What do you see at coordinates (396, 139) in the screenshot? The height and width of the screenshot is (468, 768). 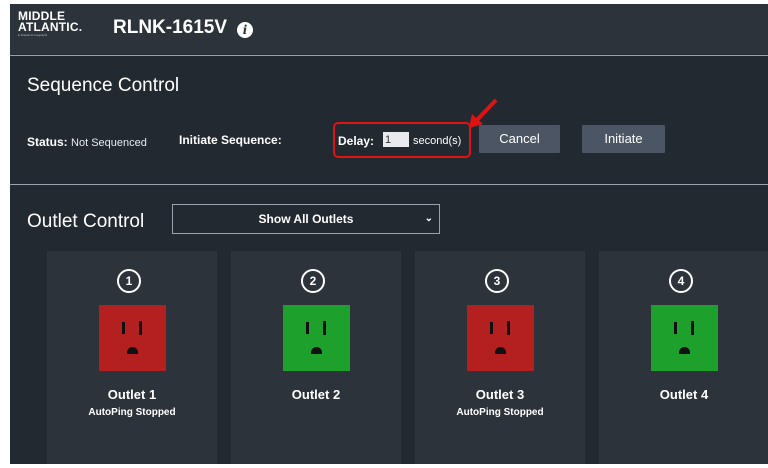 I see `delay-input` at bounding box center [396, 139].